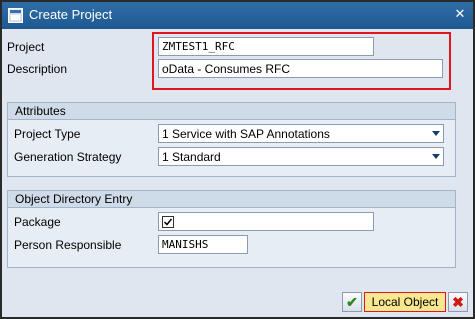  I want to click on package-input, so click(266, 221).